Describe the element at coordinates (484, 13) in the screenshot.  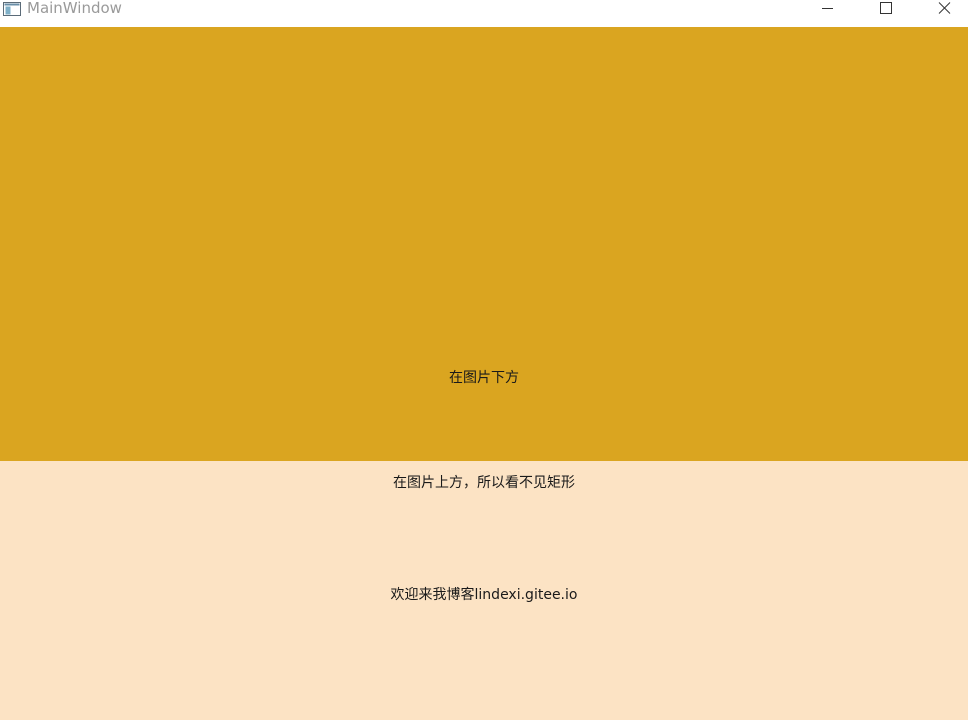
I see `title-bar: MainWindow` at that location.